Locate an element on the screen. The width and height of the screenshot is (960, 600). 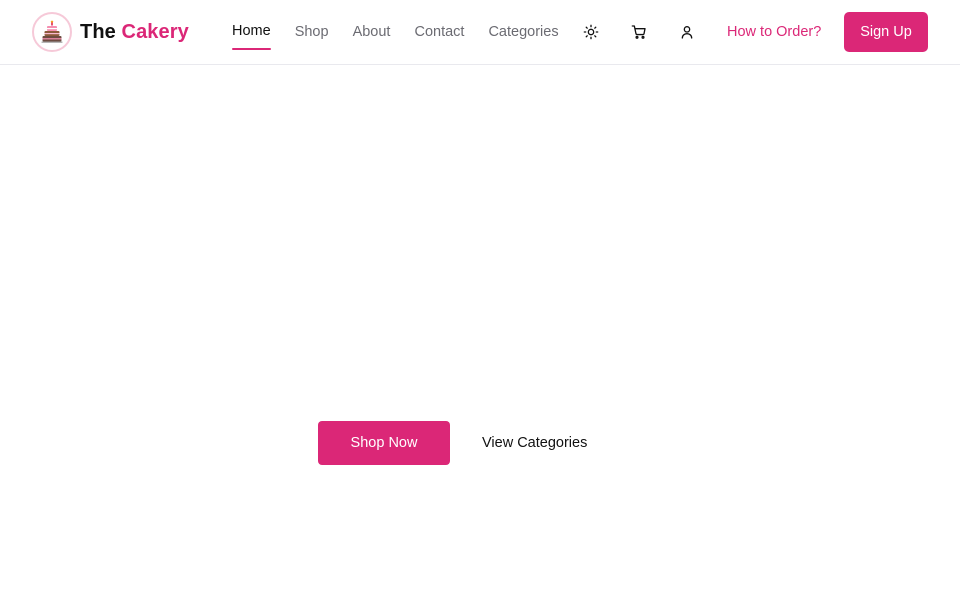
nav-contact: Contact is located at coordinates (439, 32).